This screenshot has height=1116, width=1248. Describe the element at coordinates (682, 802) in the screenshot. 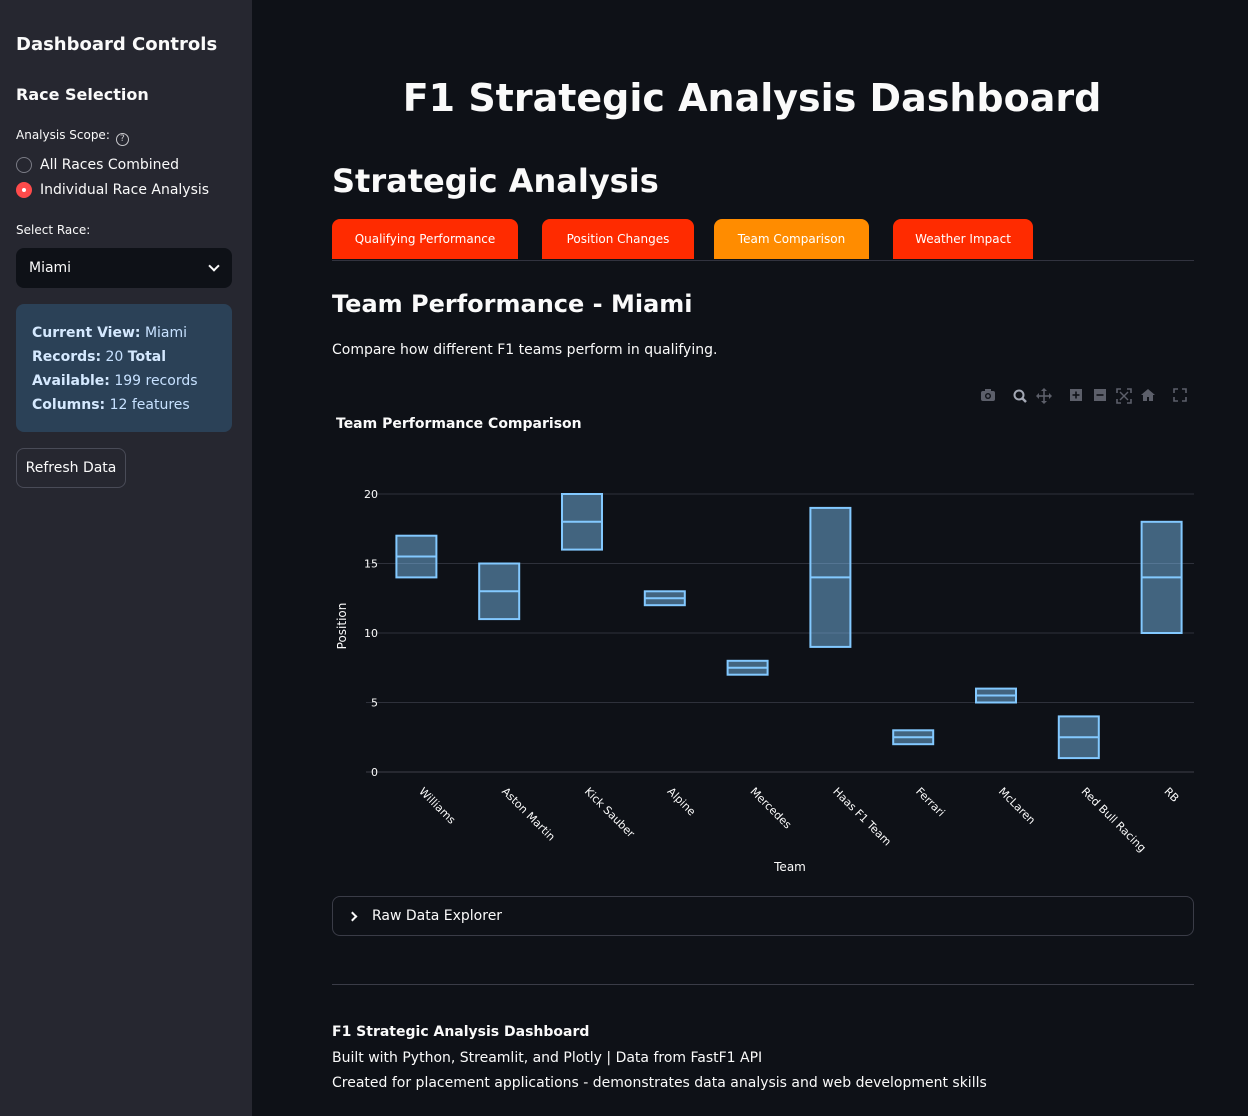

I see `x-tick-label: Alpine` at that location.